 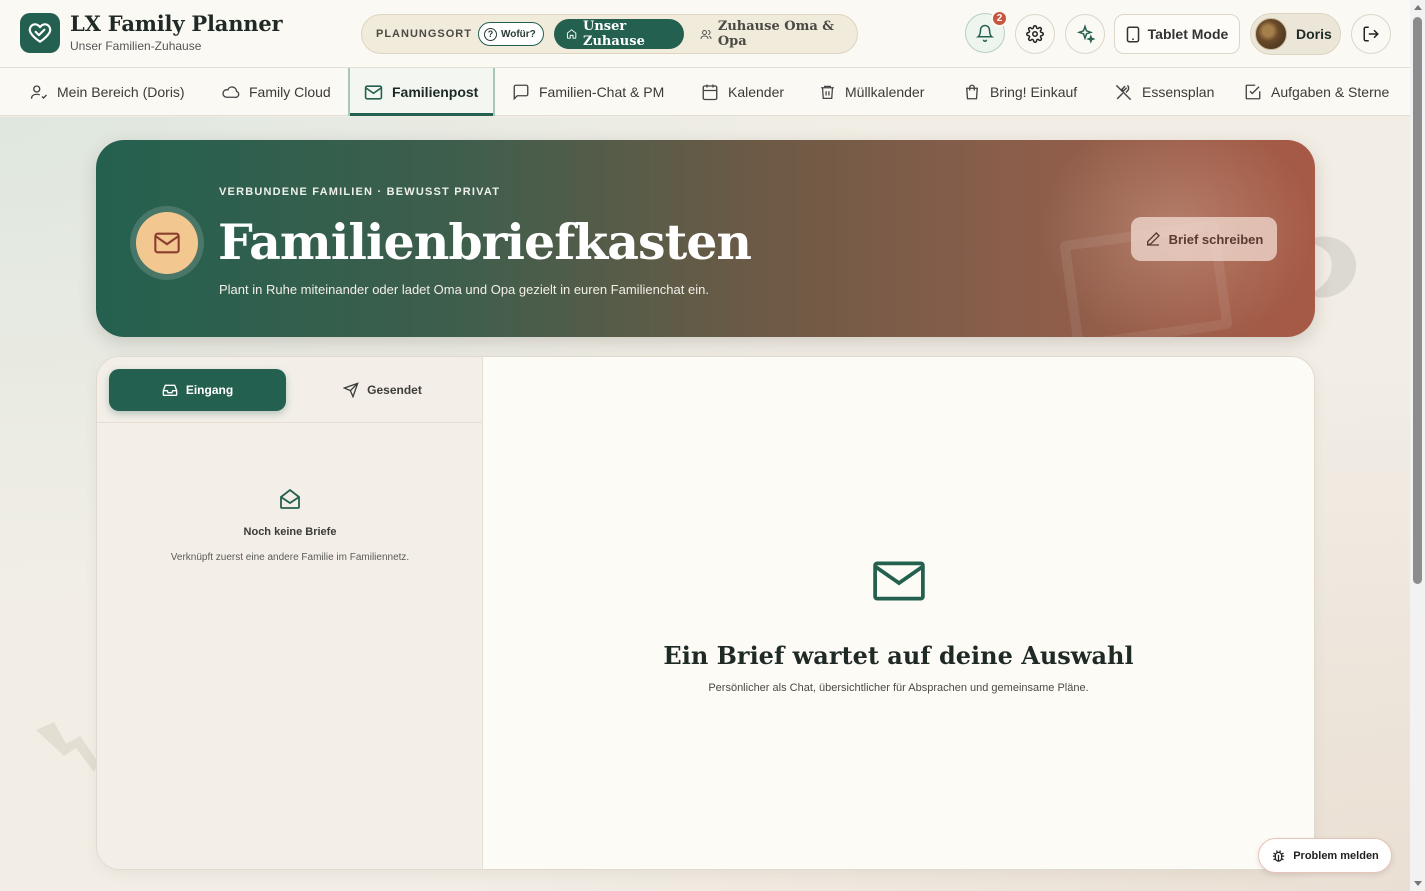 I want to click on brand: LX Family Planner Unser Familien-Zuhause, so click(x=151, y=32).